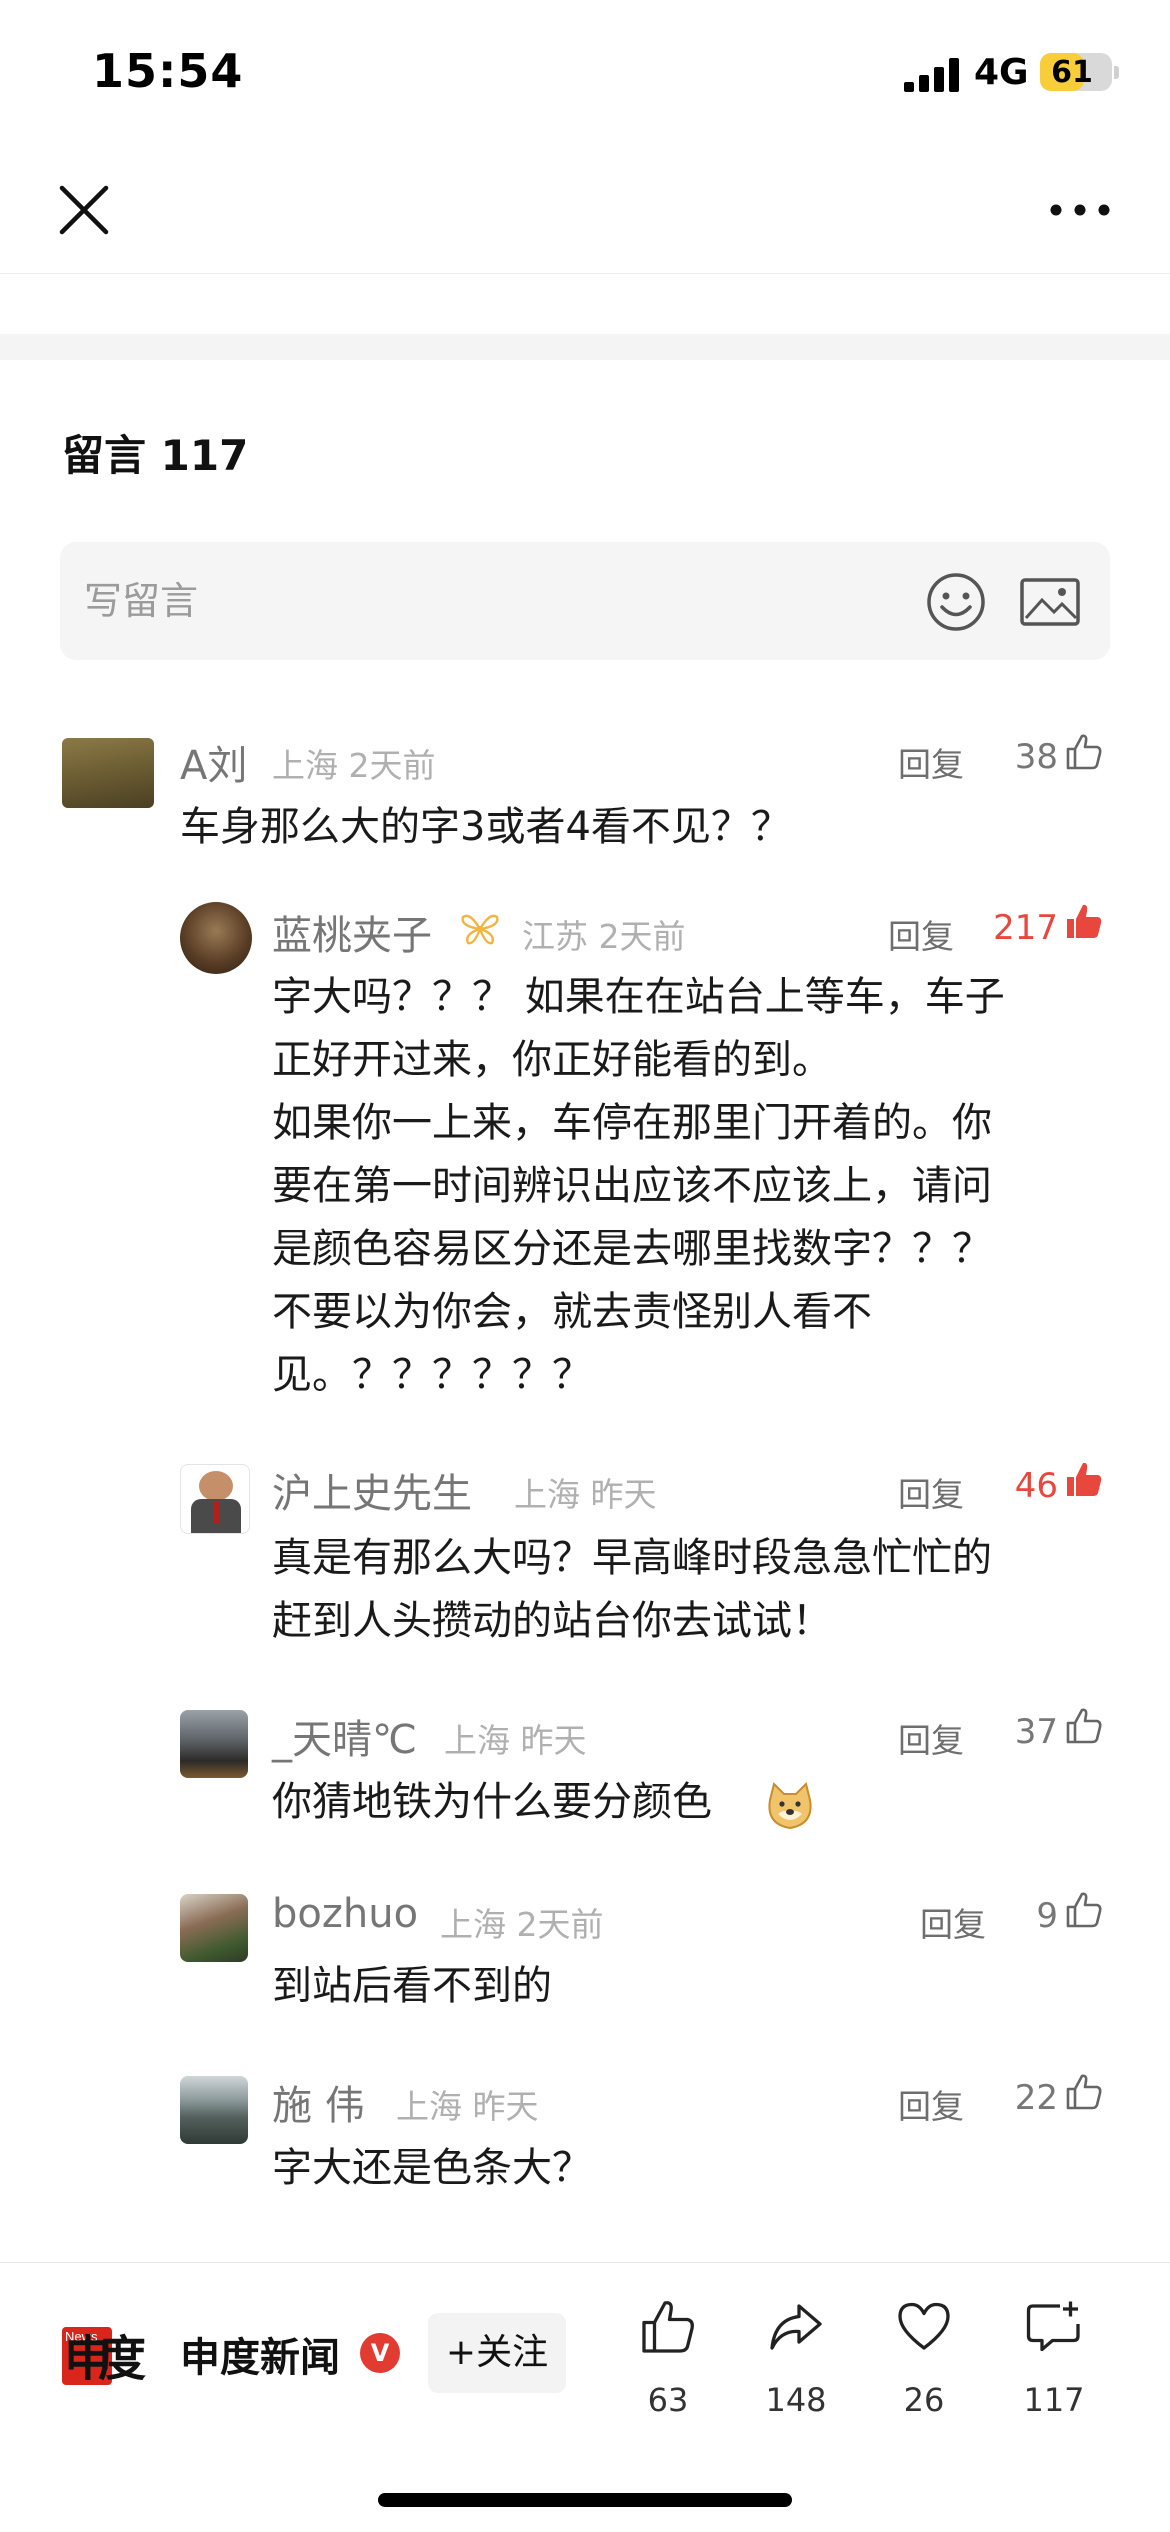 The height and width of the screenshot is (2532, 1170). I want to click on butterfly-badge-icon, so click(480, 929).